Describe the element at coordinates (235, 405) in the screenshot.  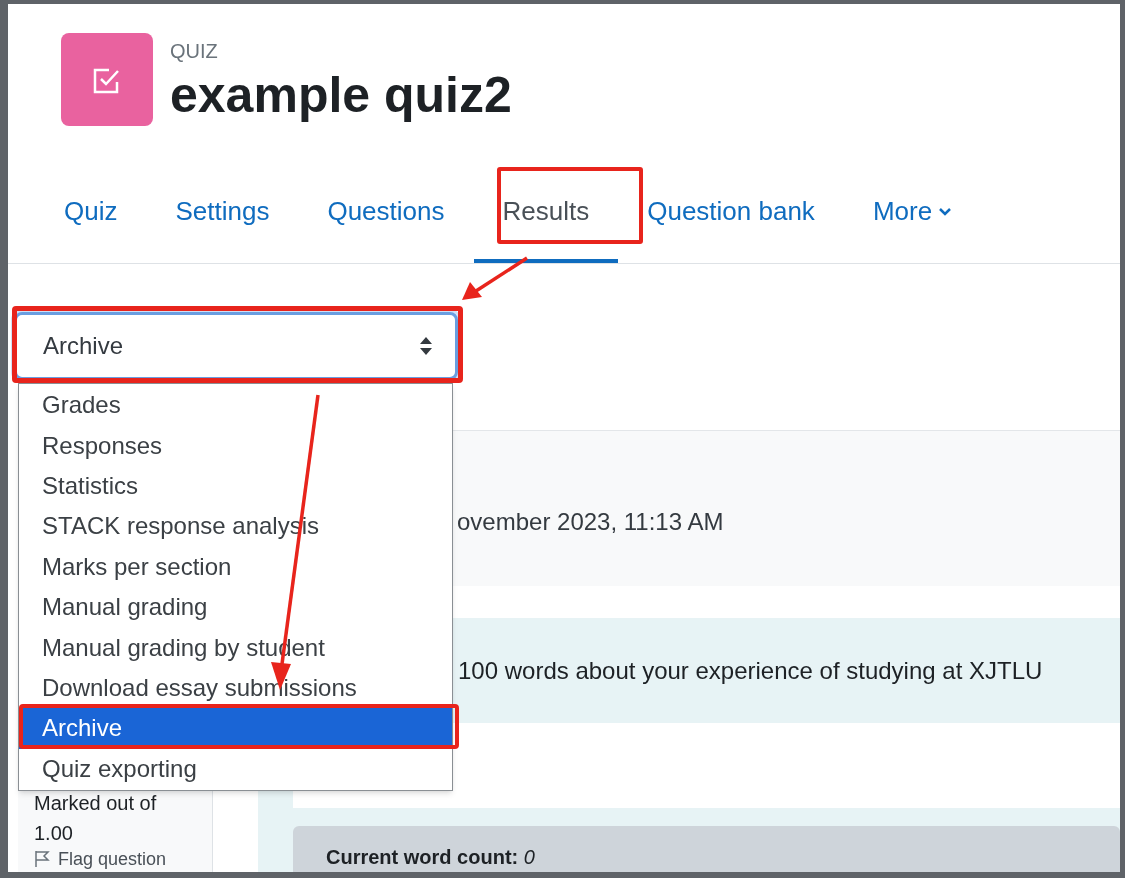
I see `dropdown-option: Grades` at that location.